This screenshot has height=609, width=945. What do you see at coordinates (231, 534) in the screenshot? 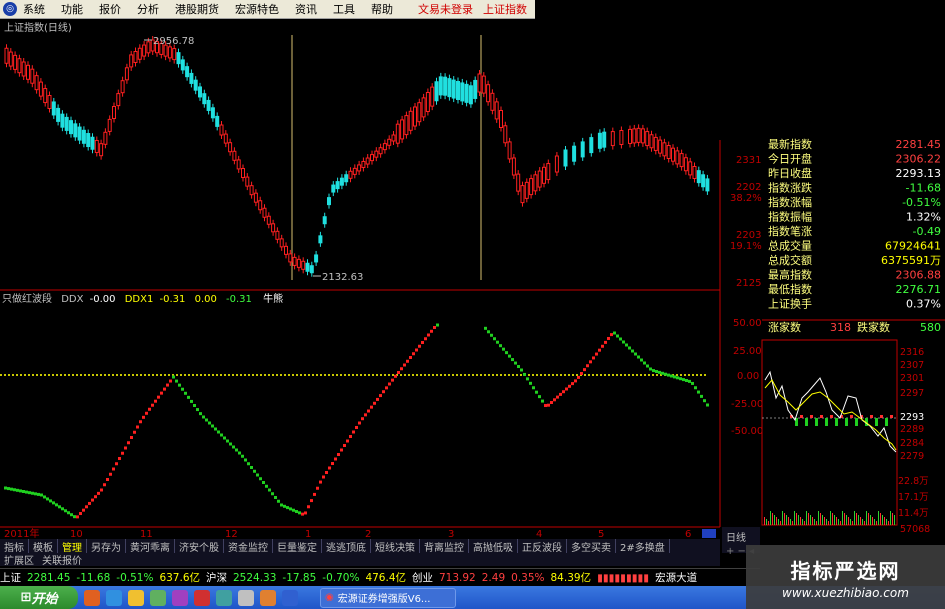
I see `time-label: 12` at bounding box center [231, 534].